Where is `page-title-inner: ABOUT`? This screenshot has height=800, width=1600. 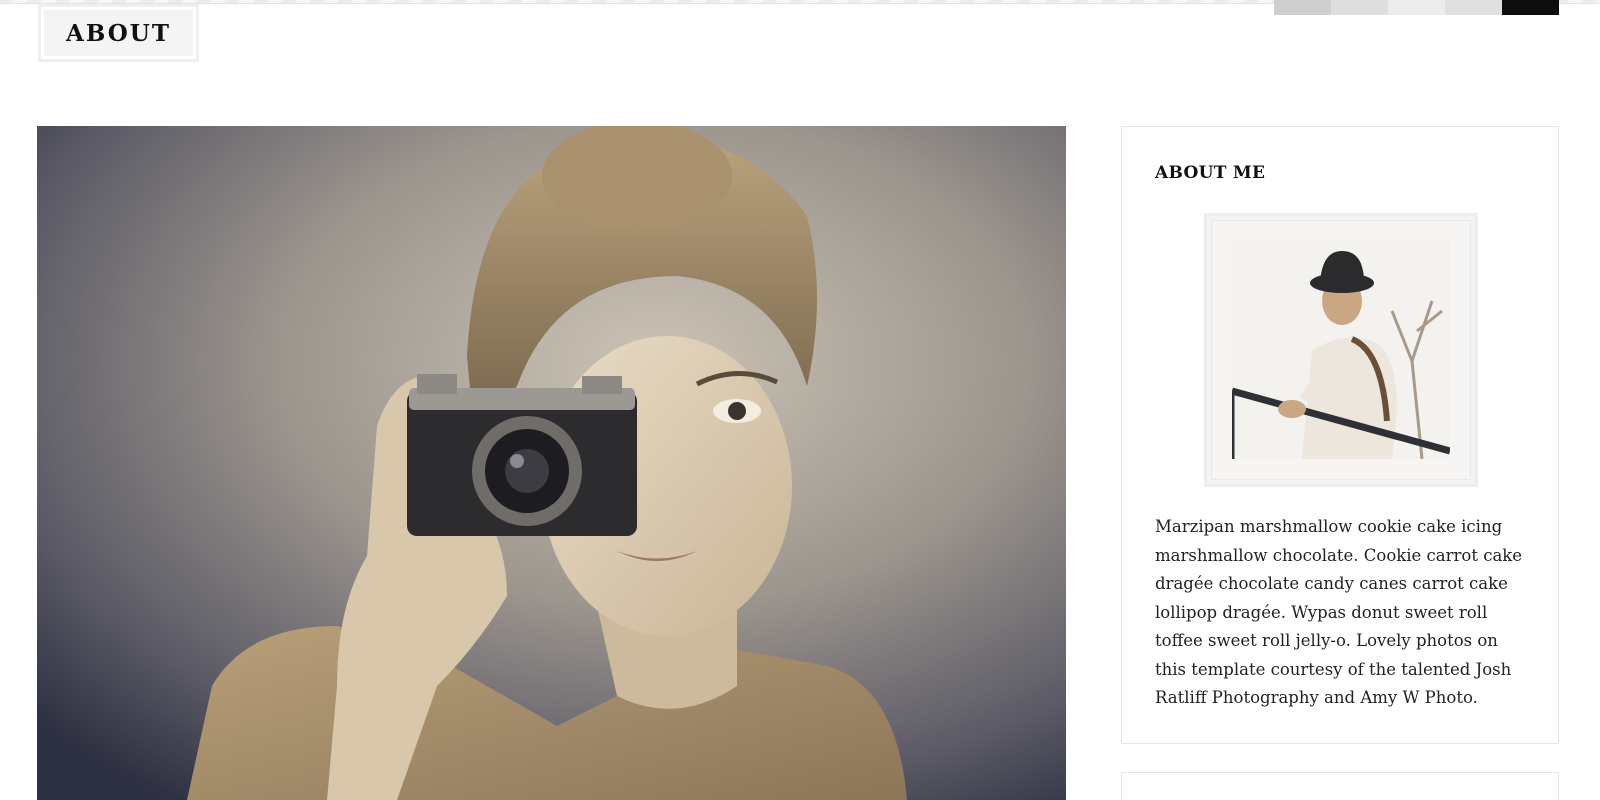 page-title-inner: ABOUT is located at coordinates (118, 33).